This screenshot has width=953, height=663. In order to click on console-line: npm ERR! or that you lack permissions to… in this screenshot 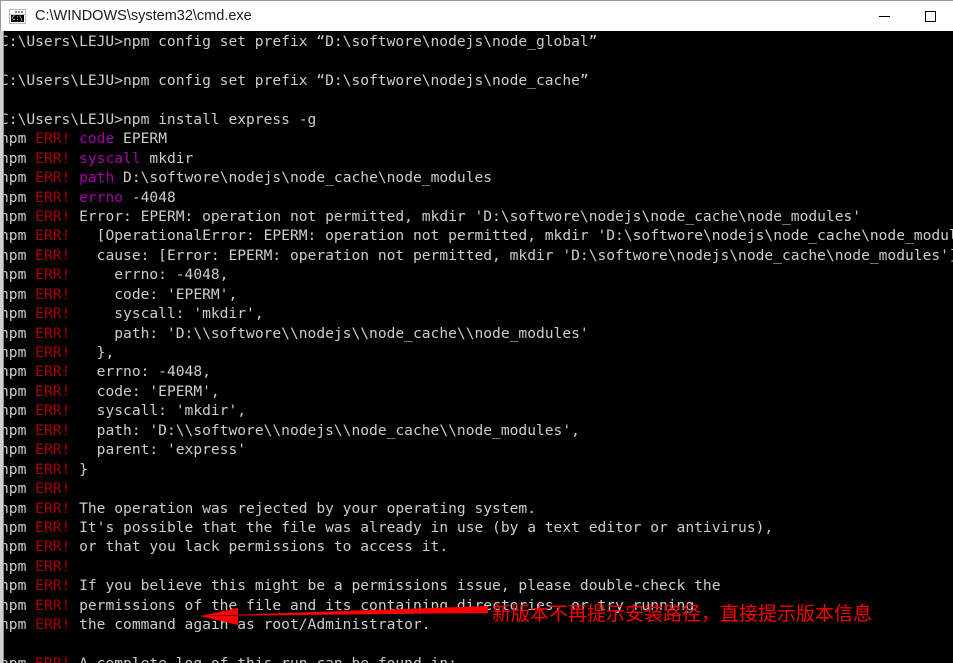, I will do `click(476, 546)`.